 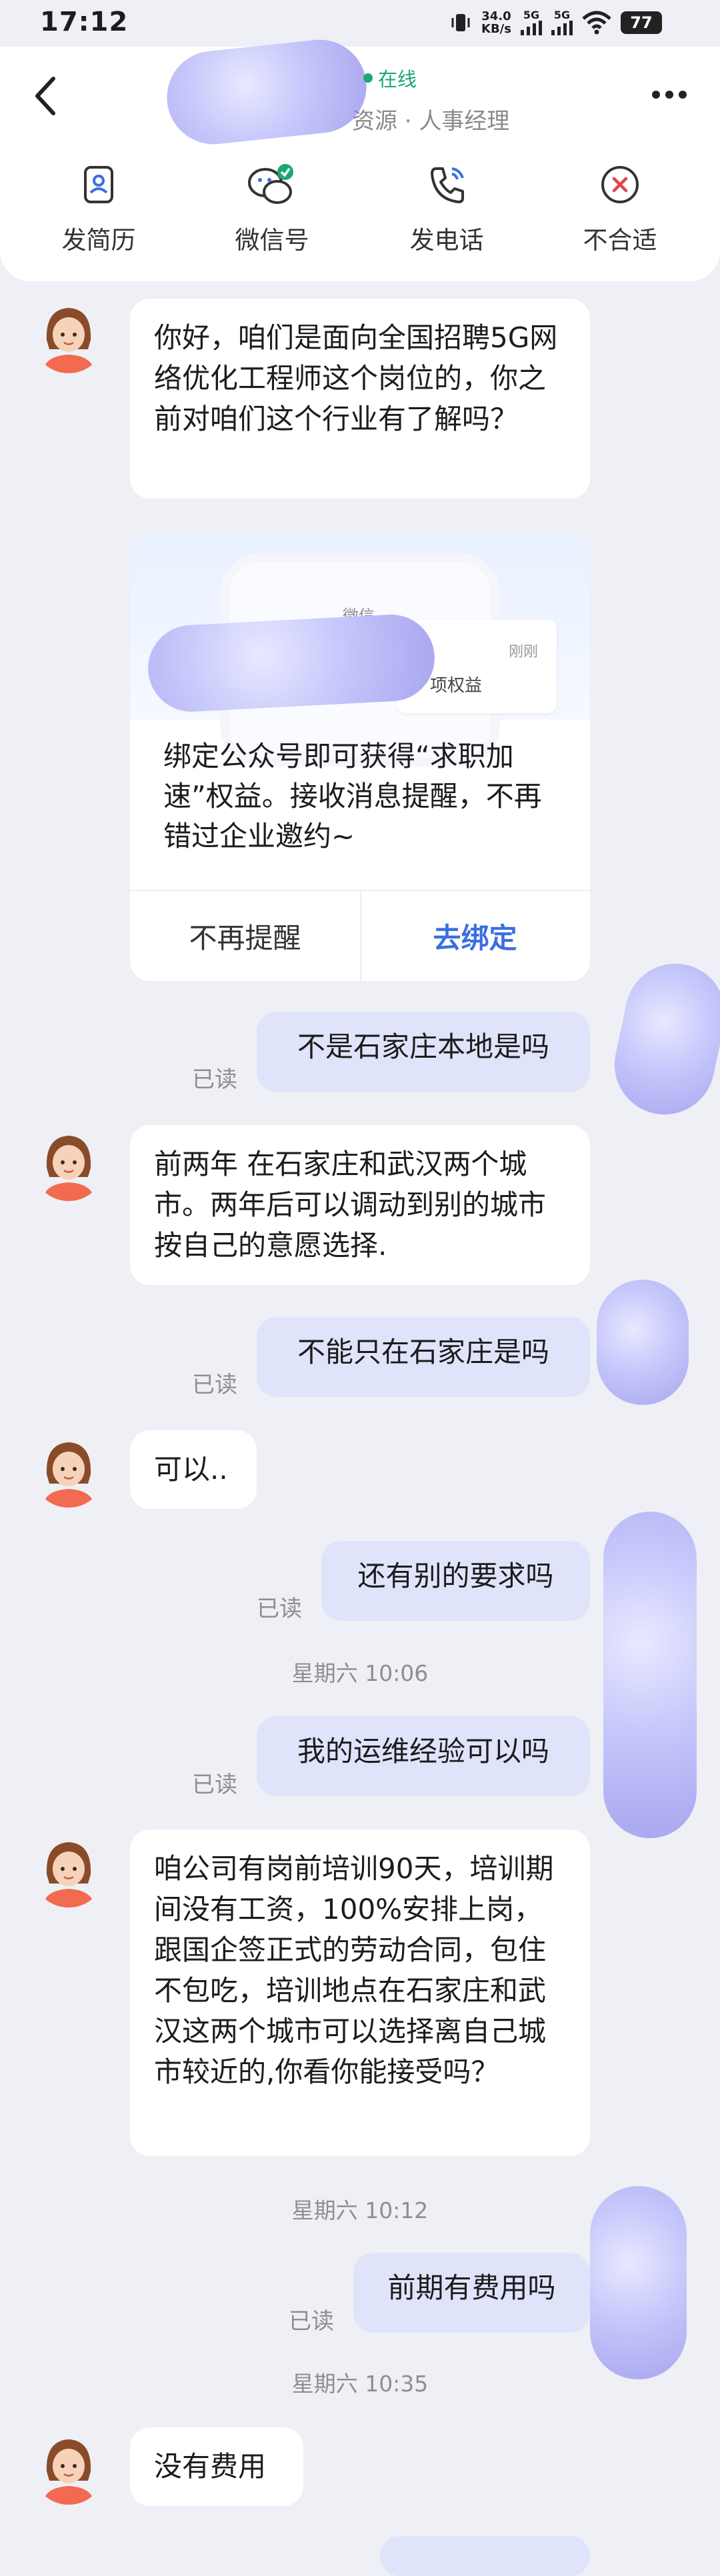 I want to click on vibrate-icon, so click(x=460, y=22).